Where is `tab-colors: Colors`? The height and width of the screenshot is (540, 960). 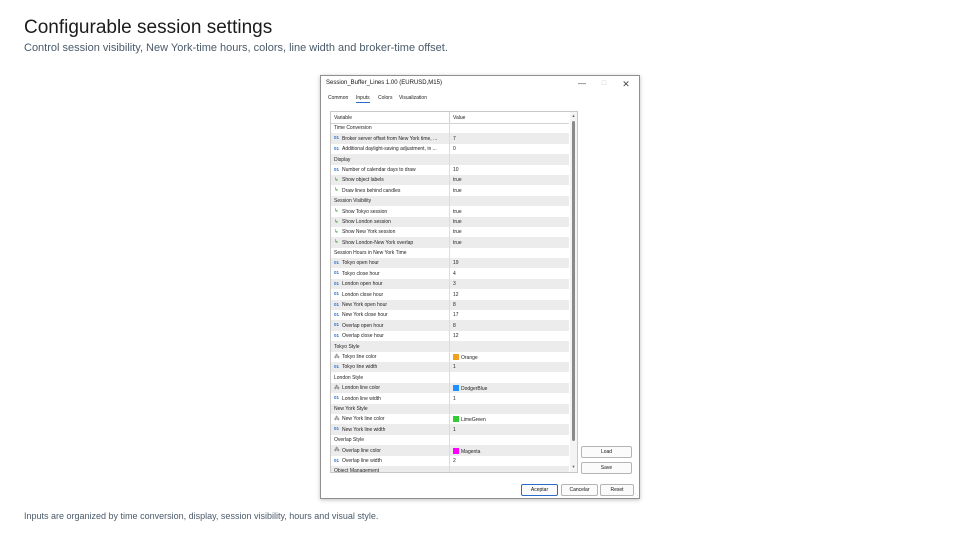 tab-colors: Colors is located at coordinates (385, 98).